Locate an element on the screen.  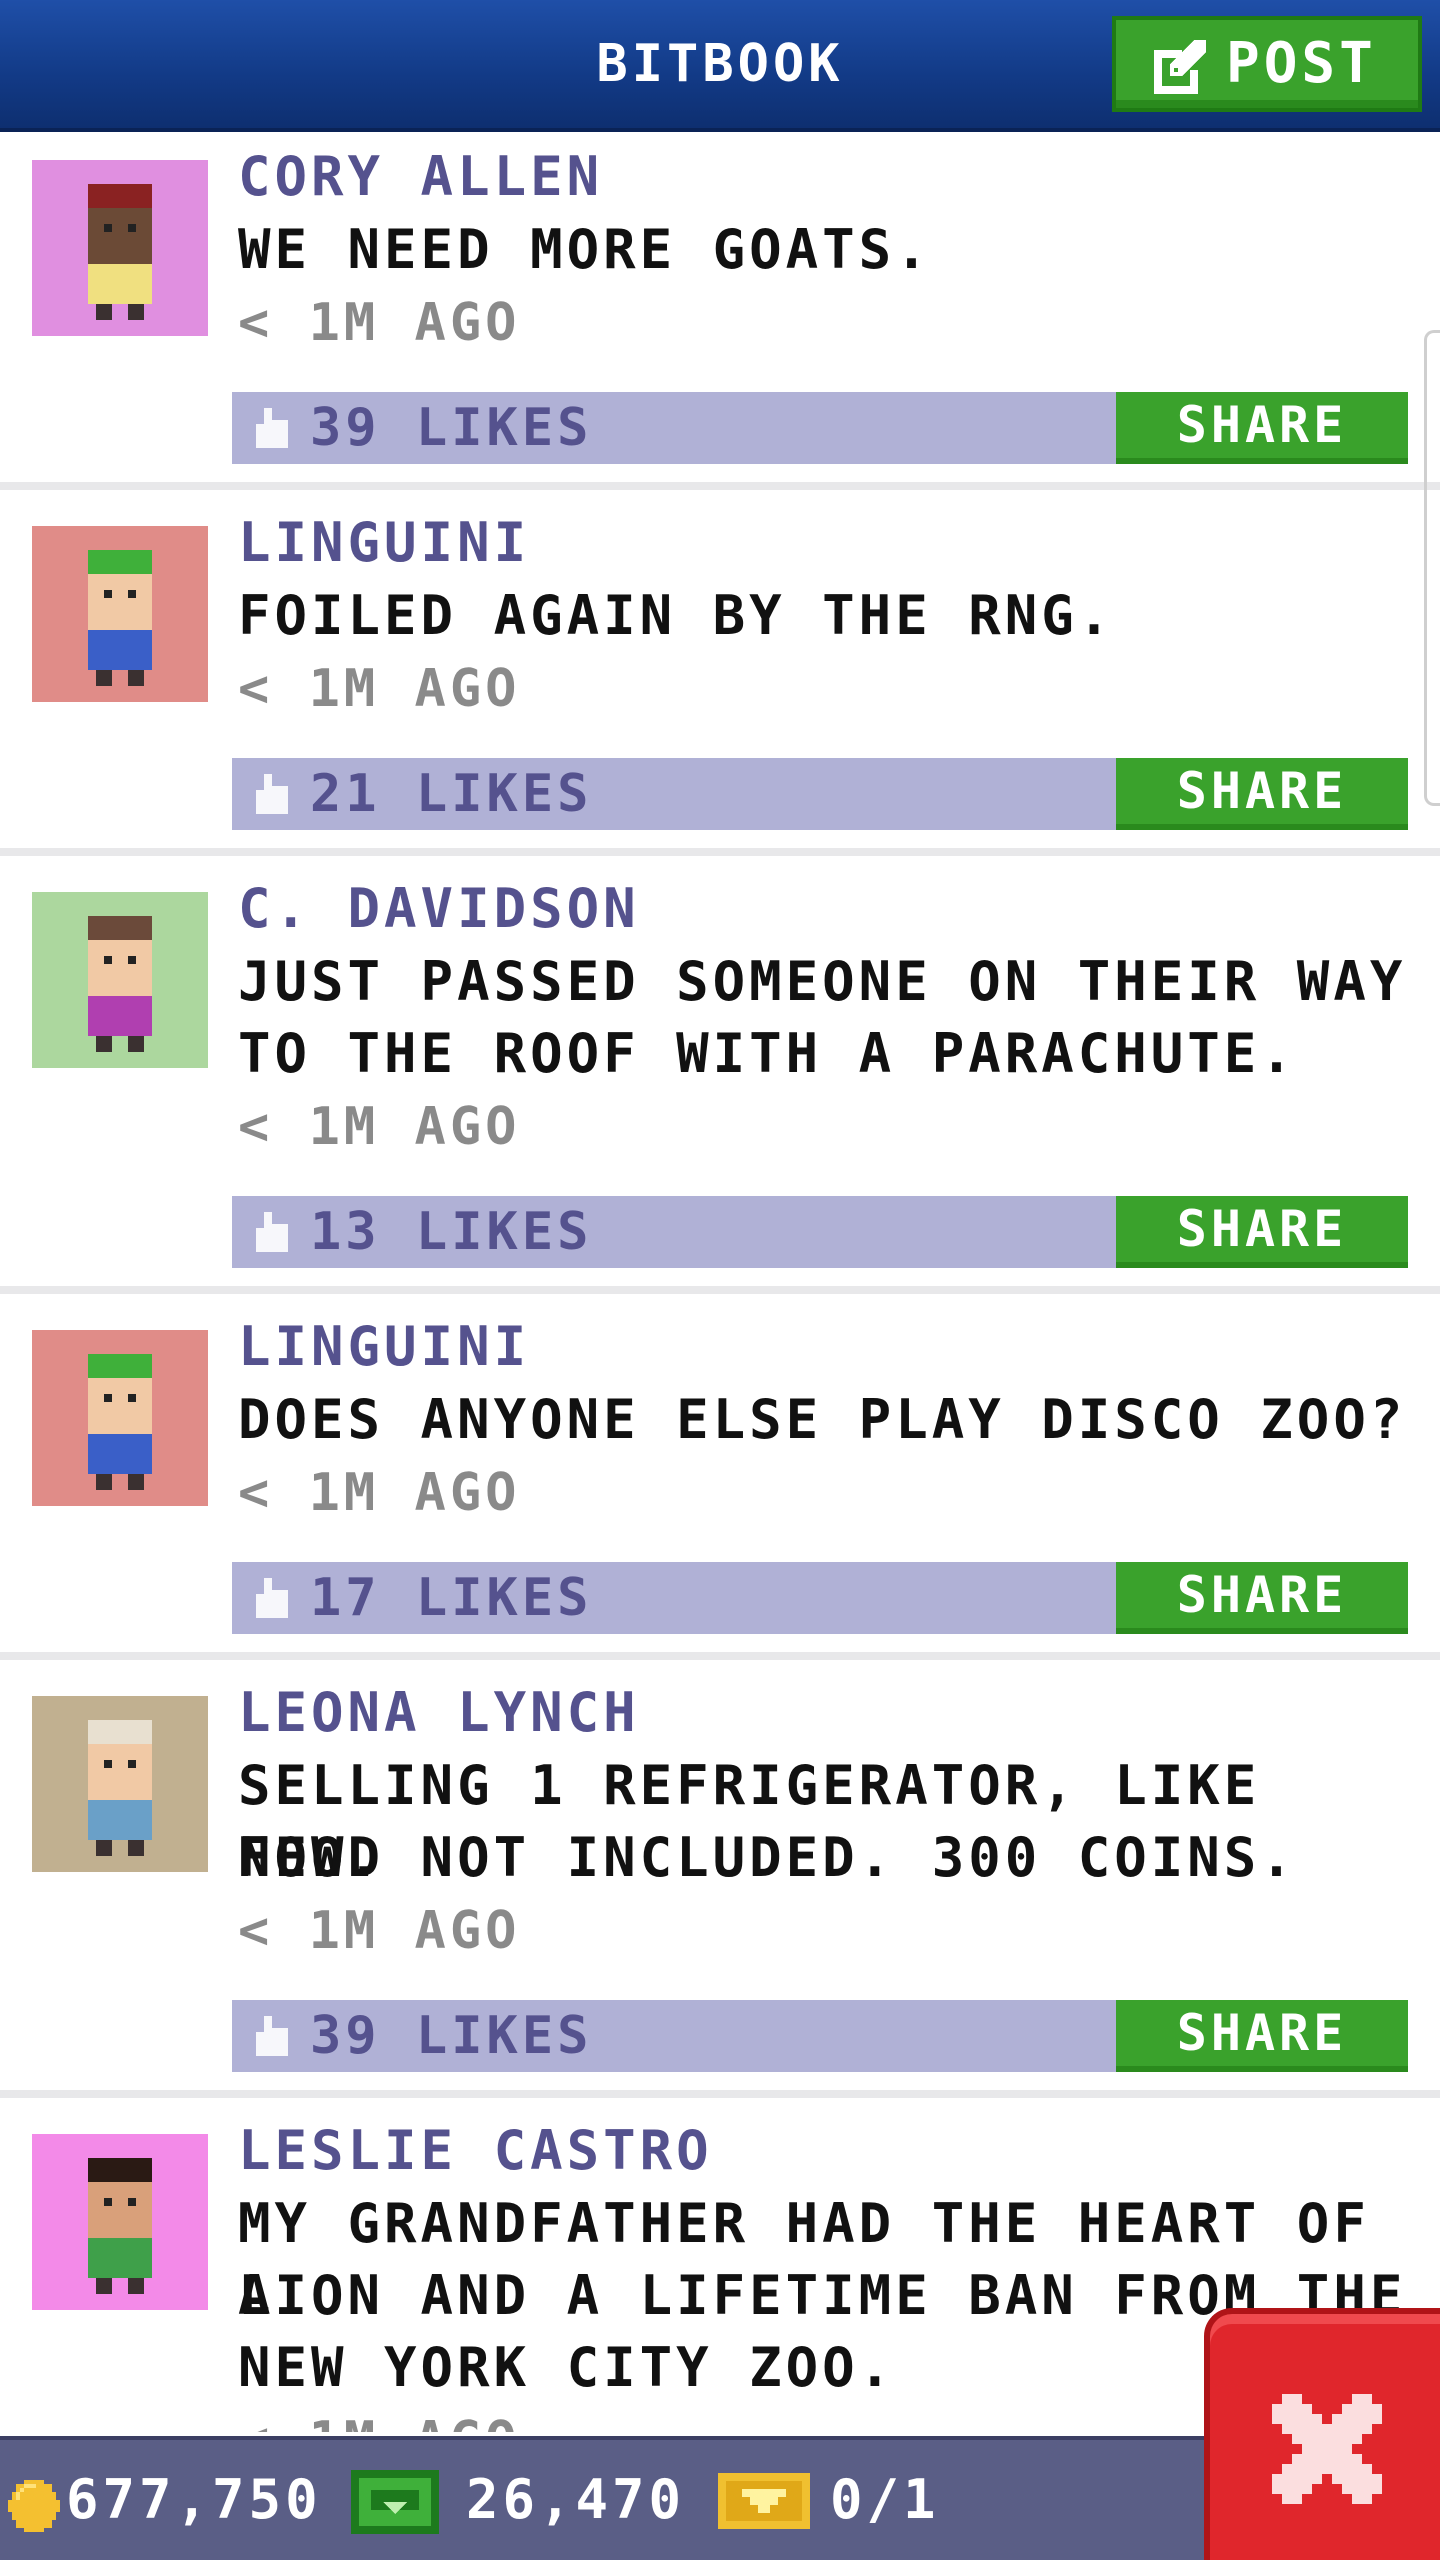
tickets-count: 0/1 is located at coordinates (885, 2499).